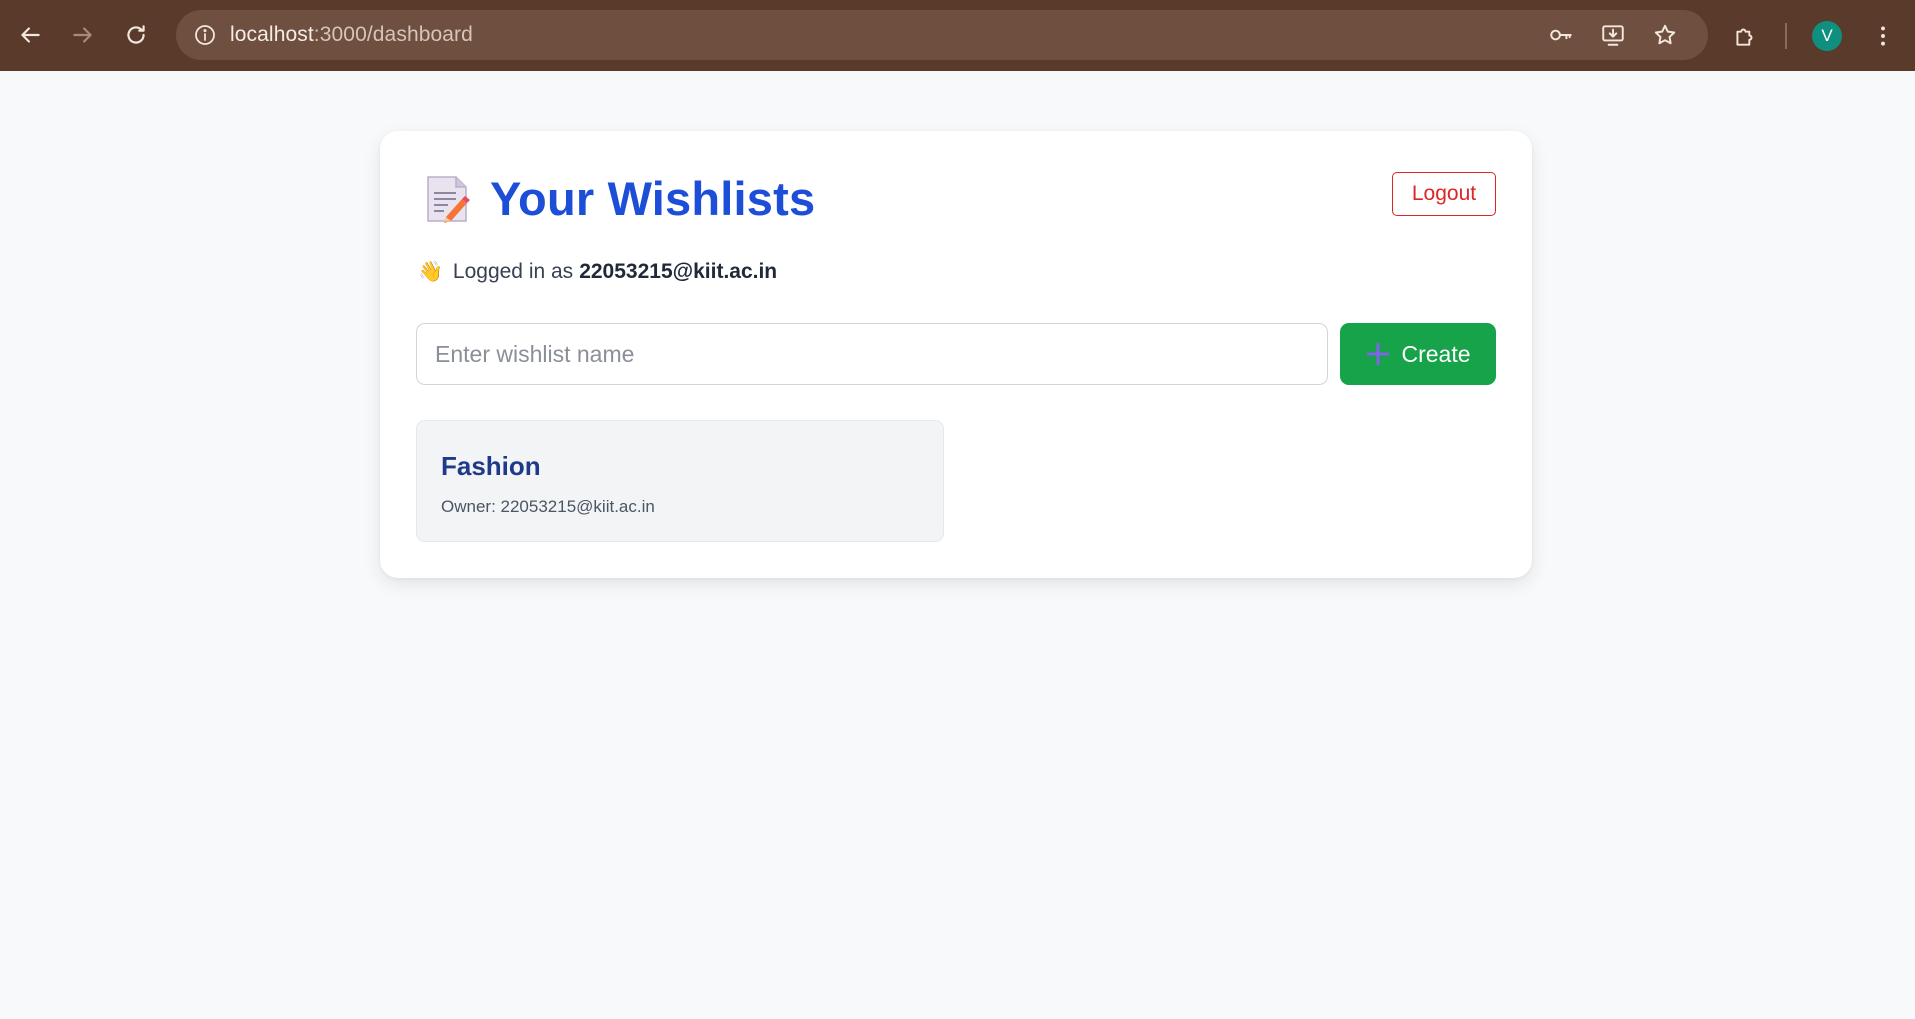  Describe the element at coordinates (1665, 35) in the screenshot. I see `bookmark-star-icon` at that location.